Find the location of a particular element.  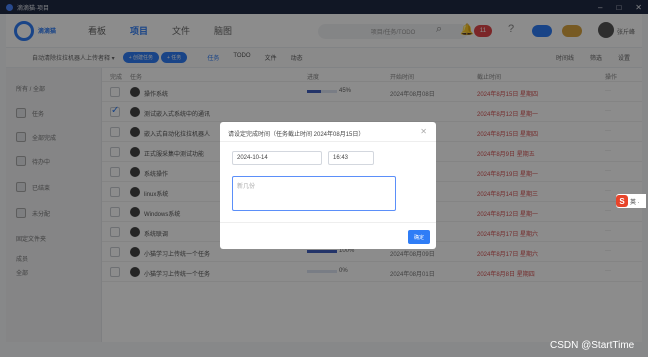

date-input: 2024-10-14 is located at coordinates (277, 158).